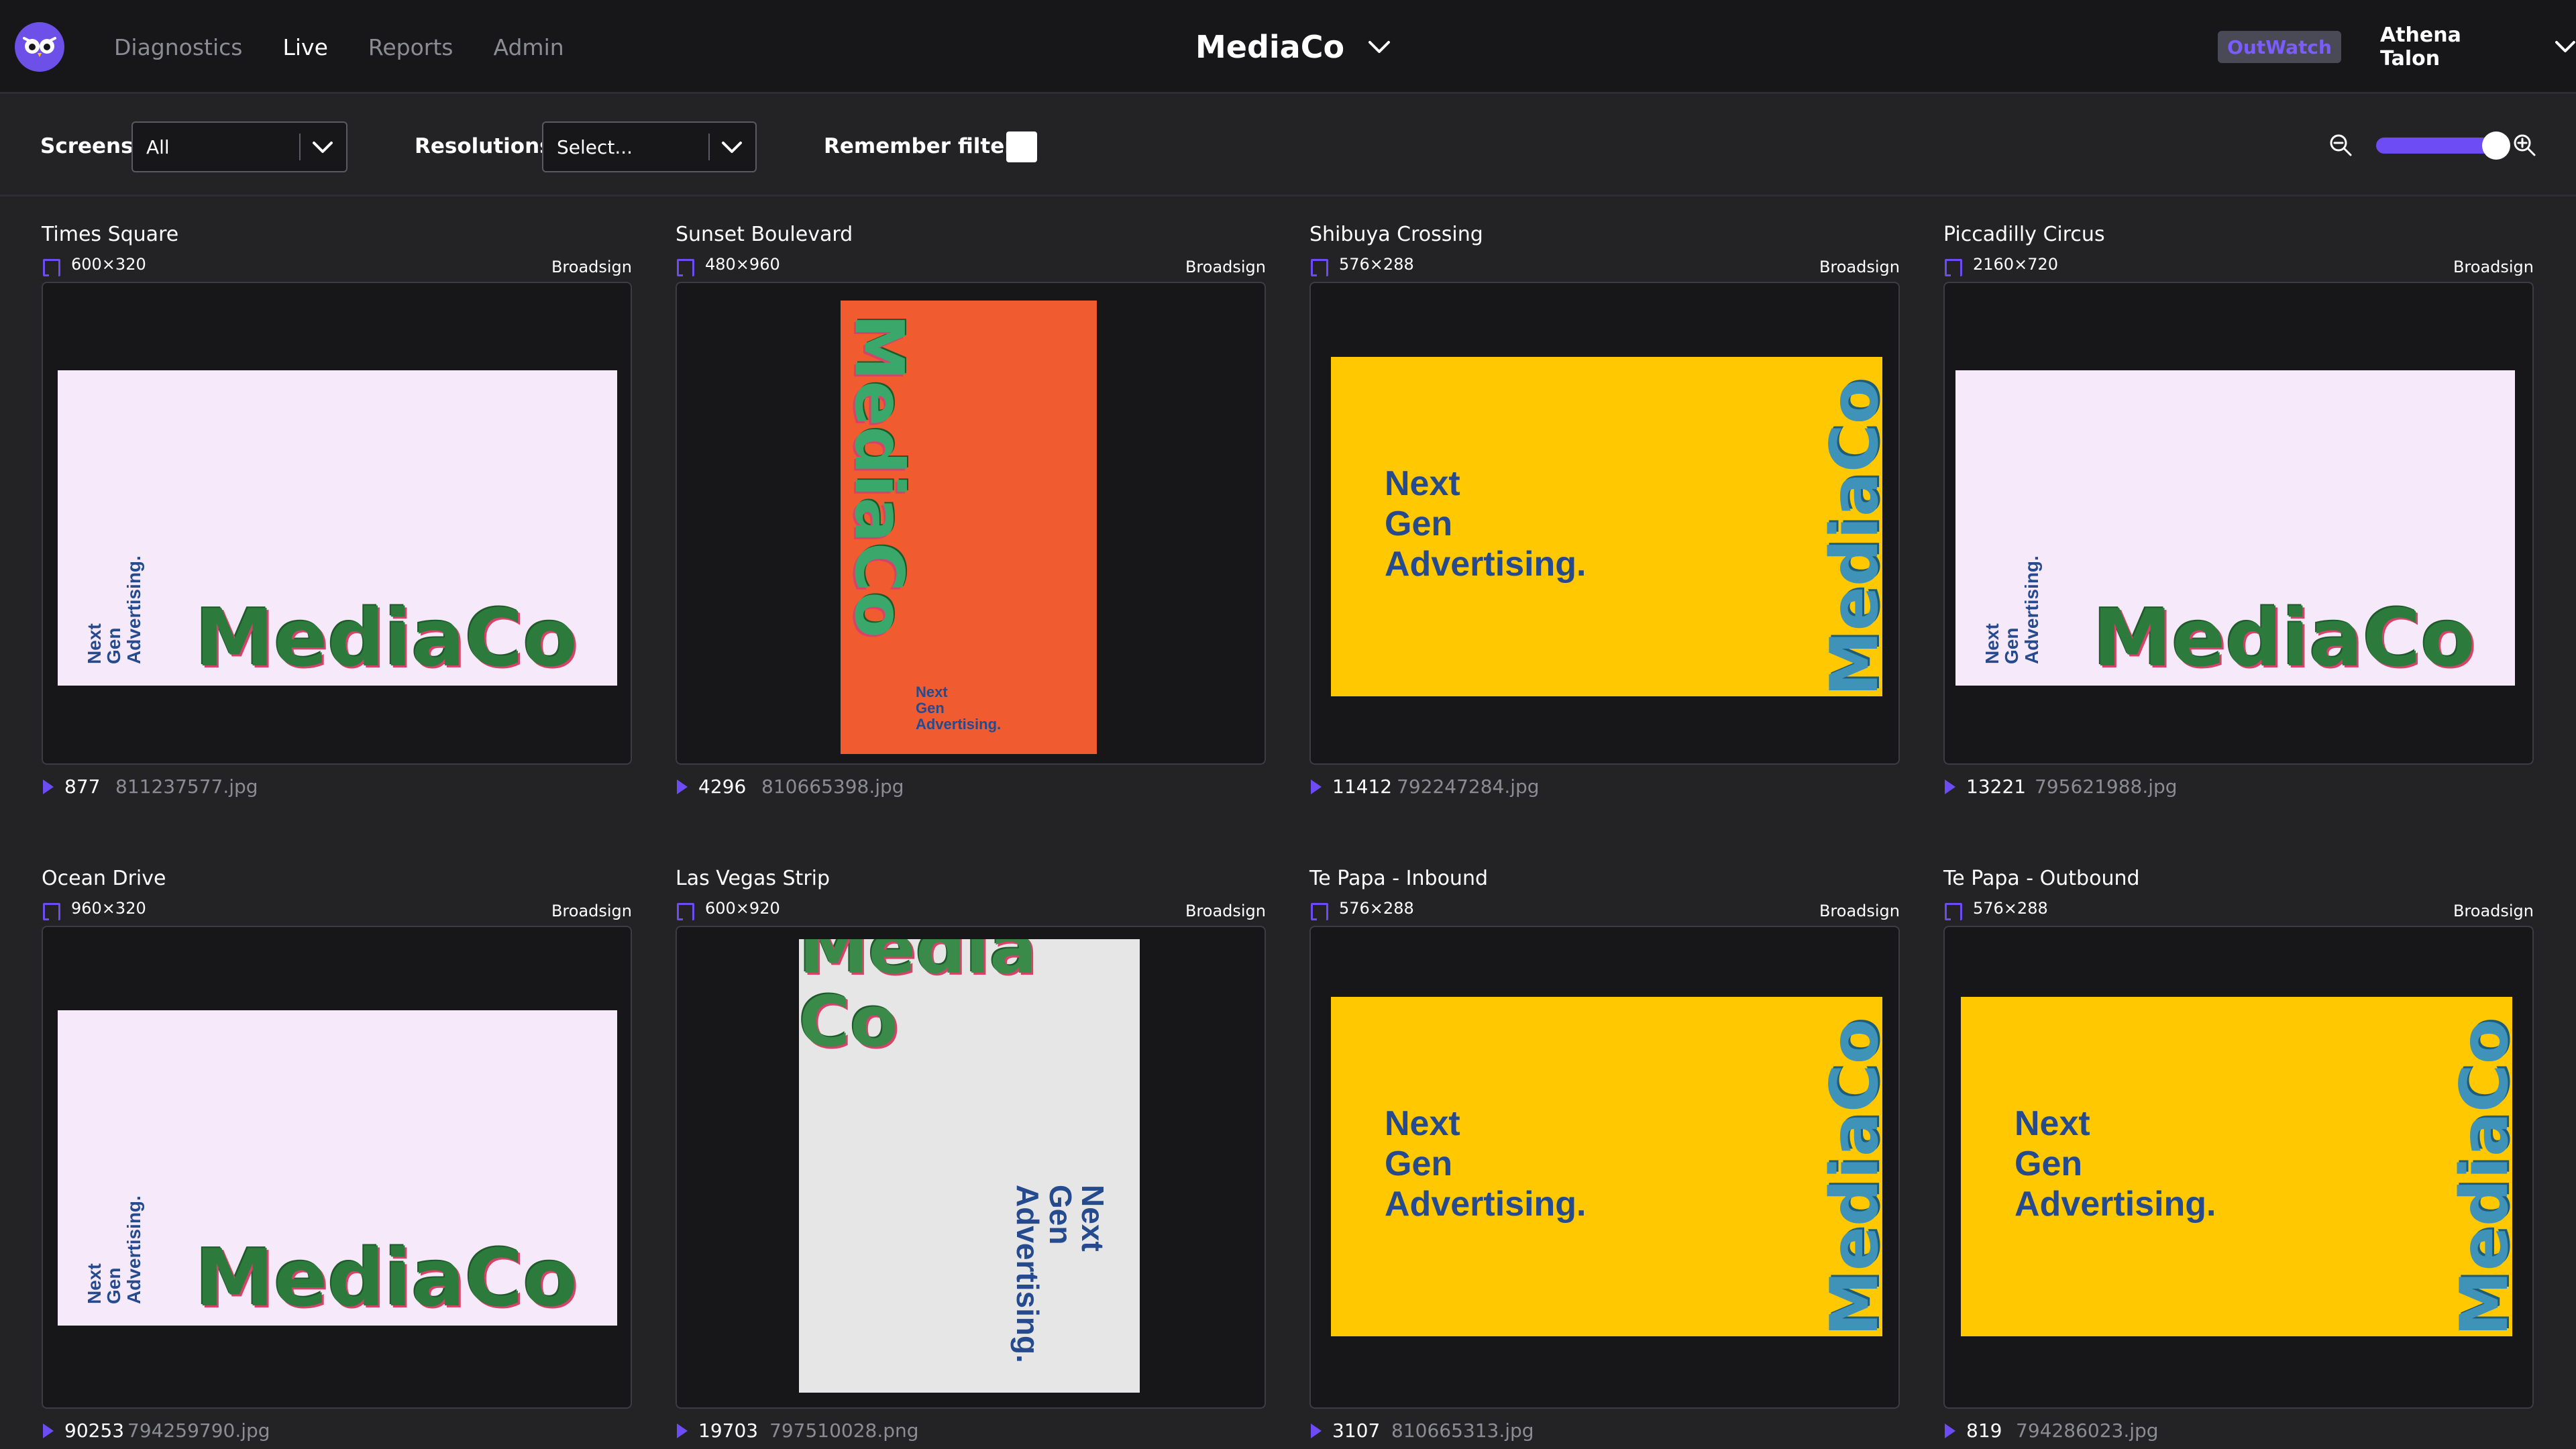 The height and width of the screenshot is (1449, 2576). I want to click on nav-reports: Reports, so click(410, 47).